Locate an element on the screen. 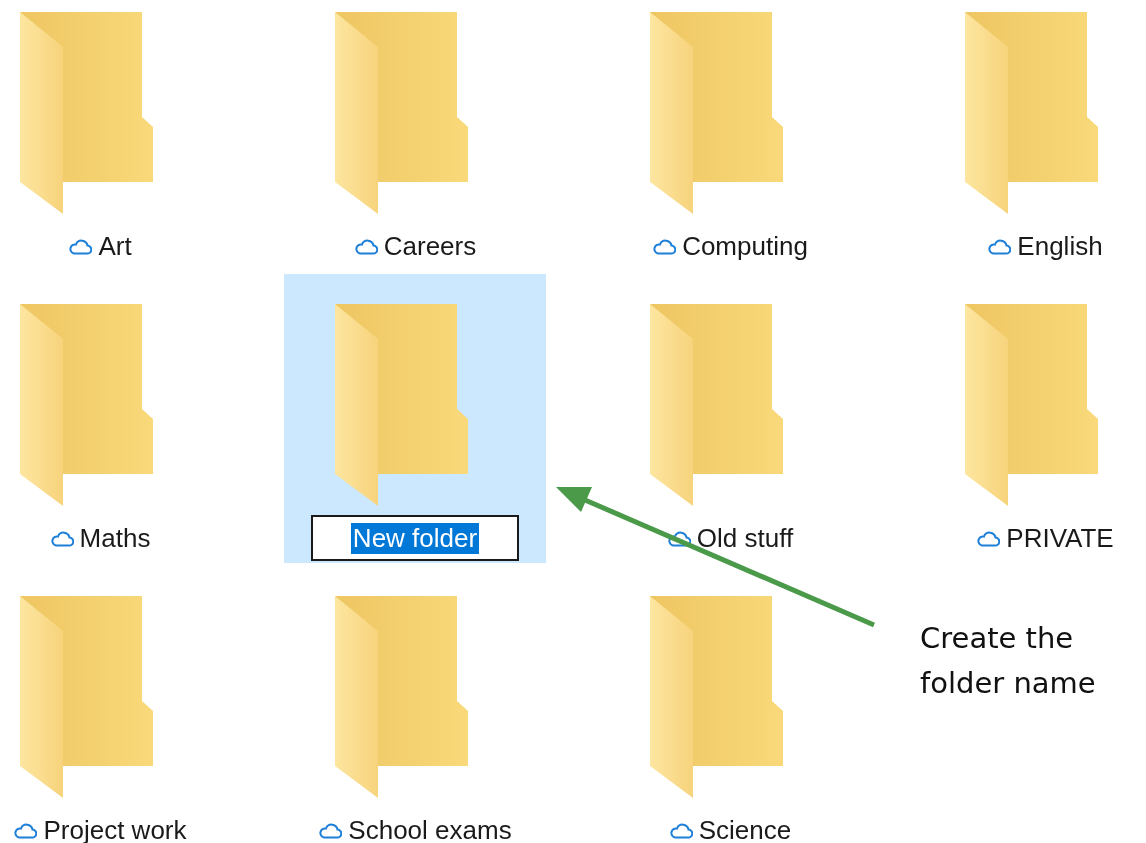  folder-name: Old stuff is located at coordinates (745, 538).